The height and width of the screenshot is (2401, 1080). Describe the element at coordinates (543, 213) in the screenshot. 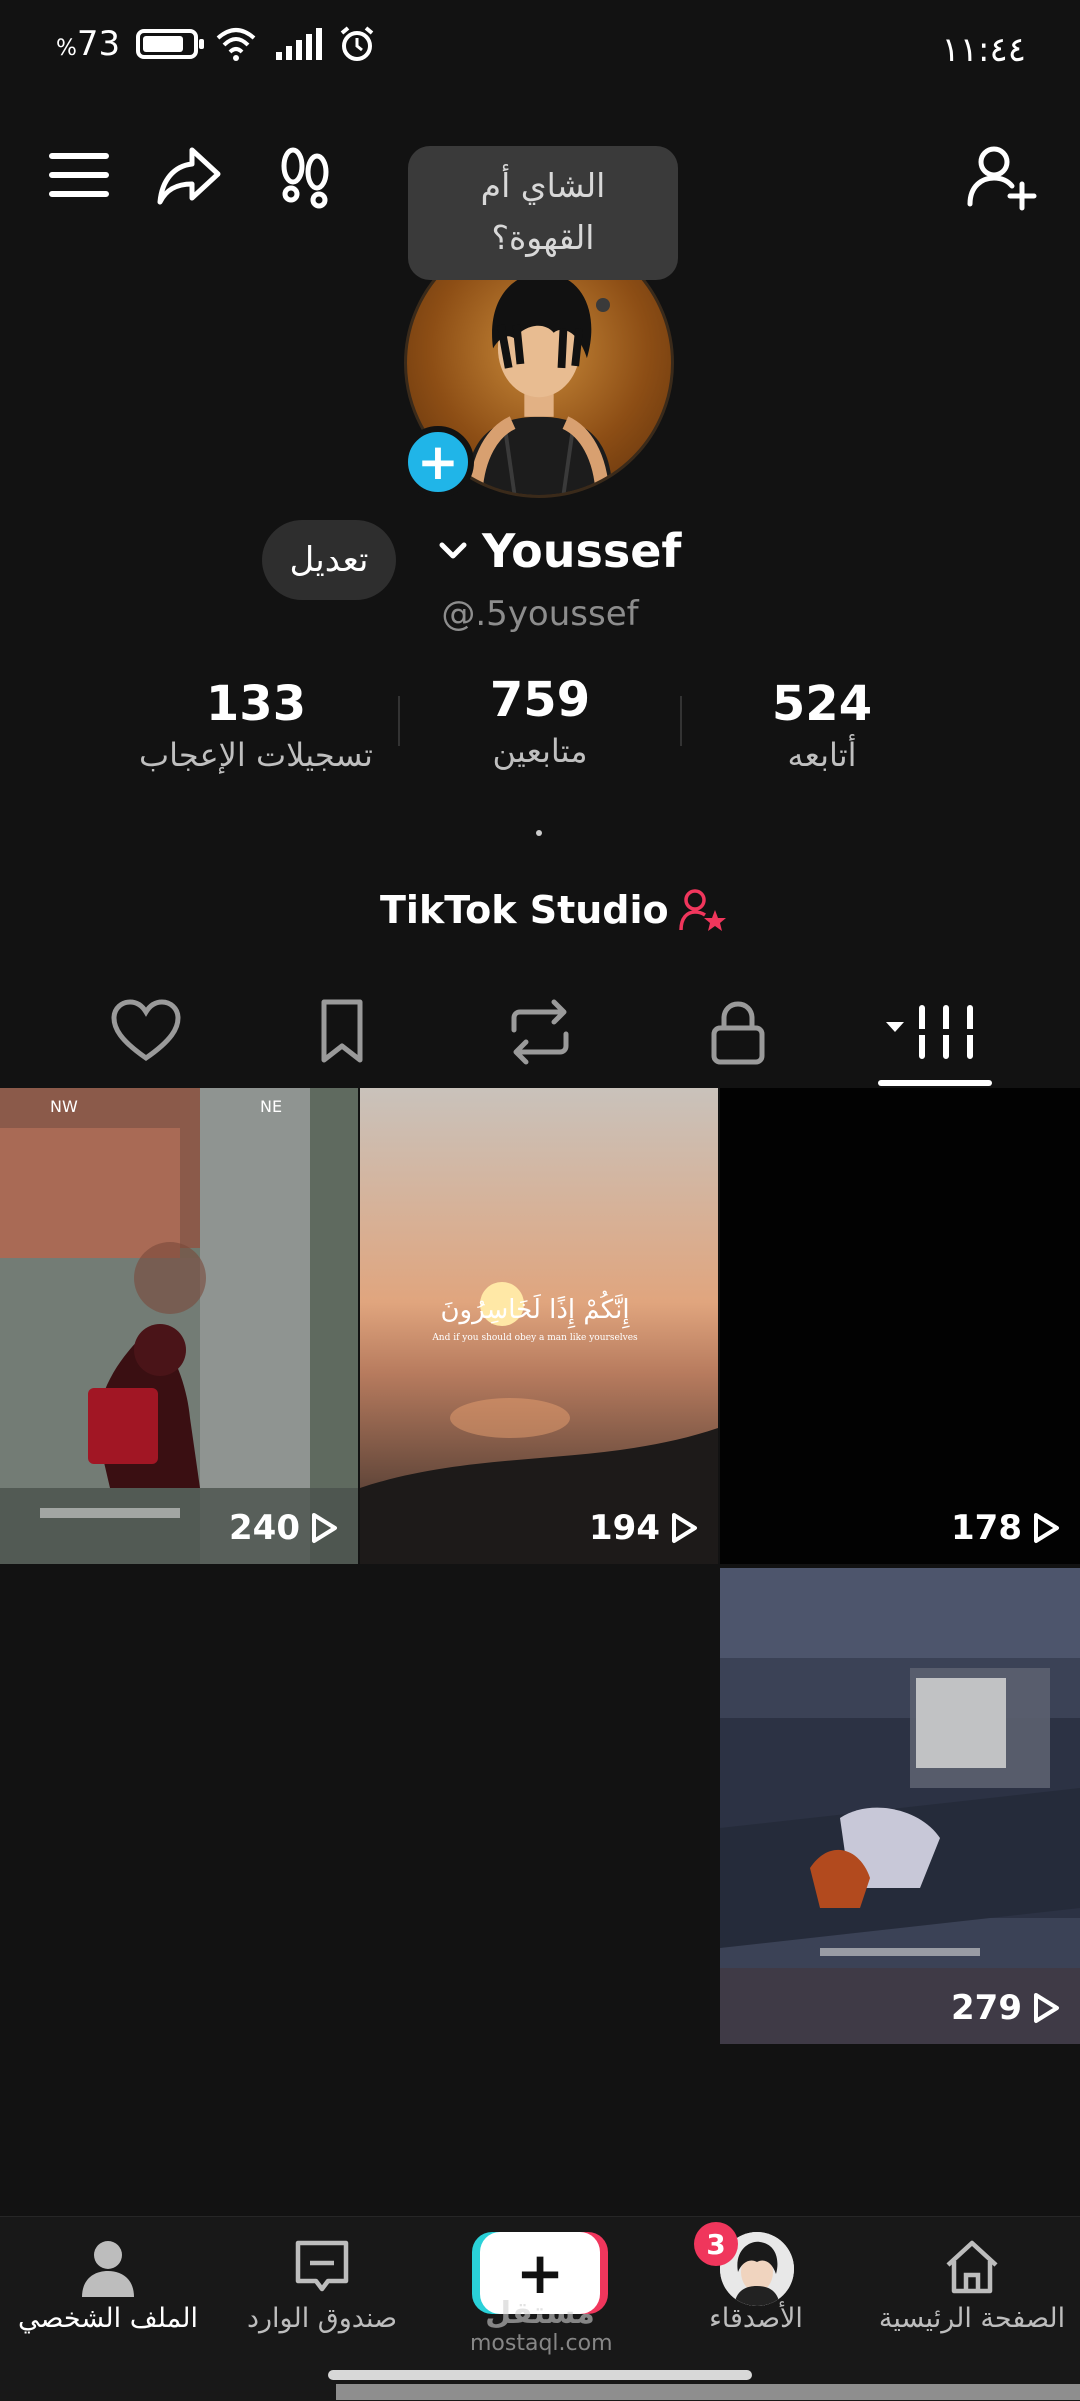

I see `note-bubble: الشاي أم القهوة؟` at that location.